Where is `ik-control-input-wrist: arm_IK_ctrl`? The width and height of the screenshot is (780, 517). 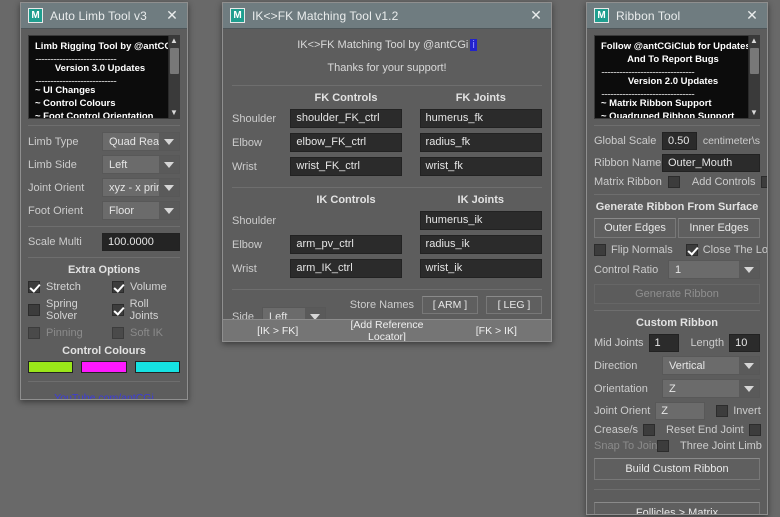 ik-control-input-wrist: arm_IK_ctrl is located at coordinates (346, 268).